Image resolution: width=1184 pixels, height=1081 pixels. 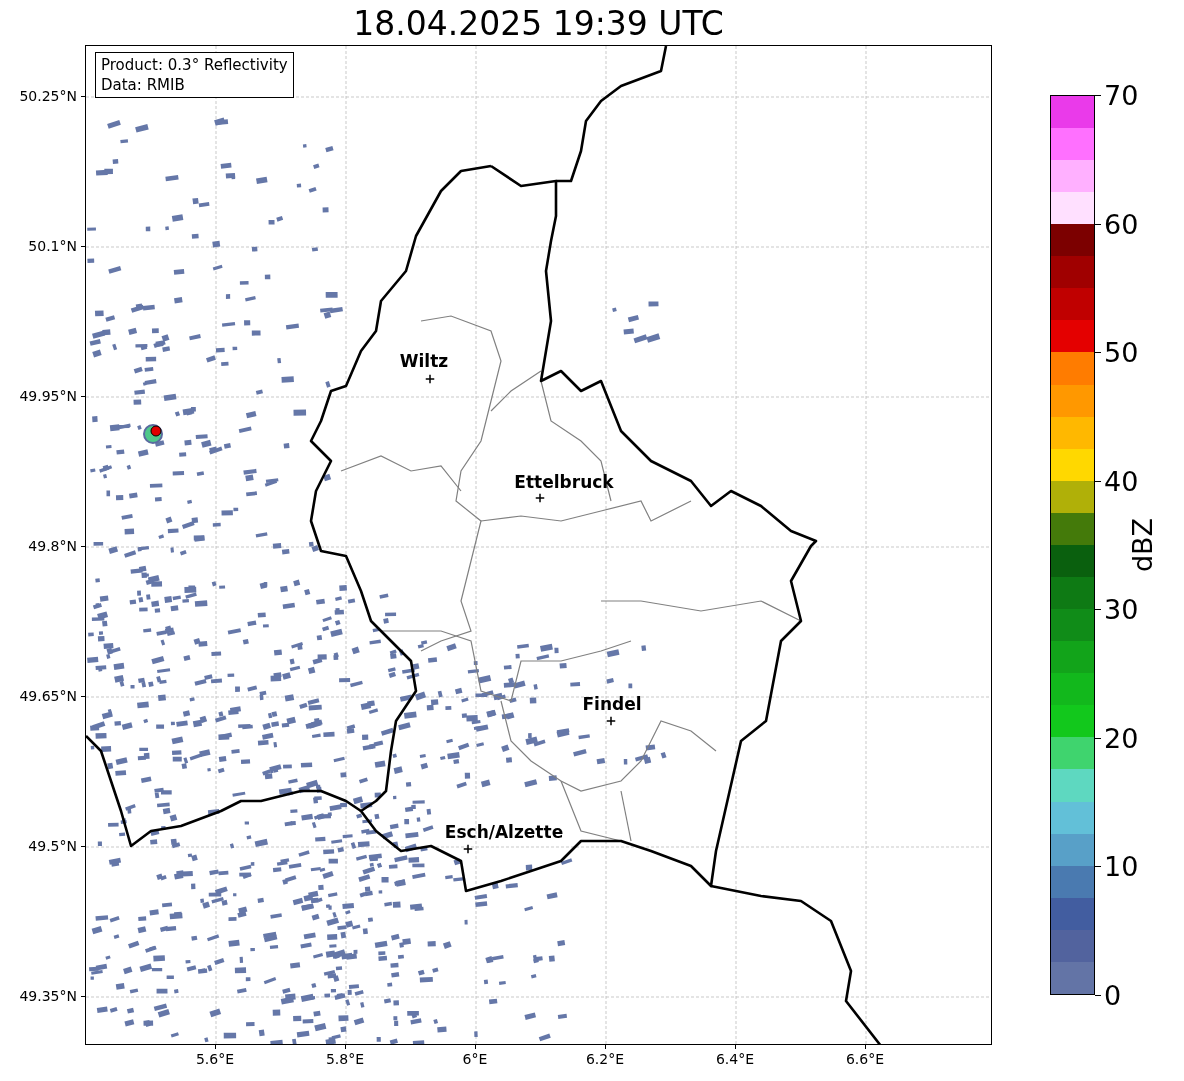 I want to click on info-text: Data: RMIB, so click(x=143, y=85).